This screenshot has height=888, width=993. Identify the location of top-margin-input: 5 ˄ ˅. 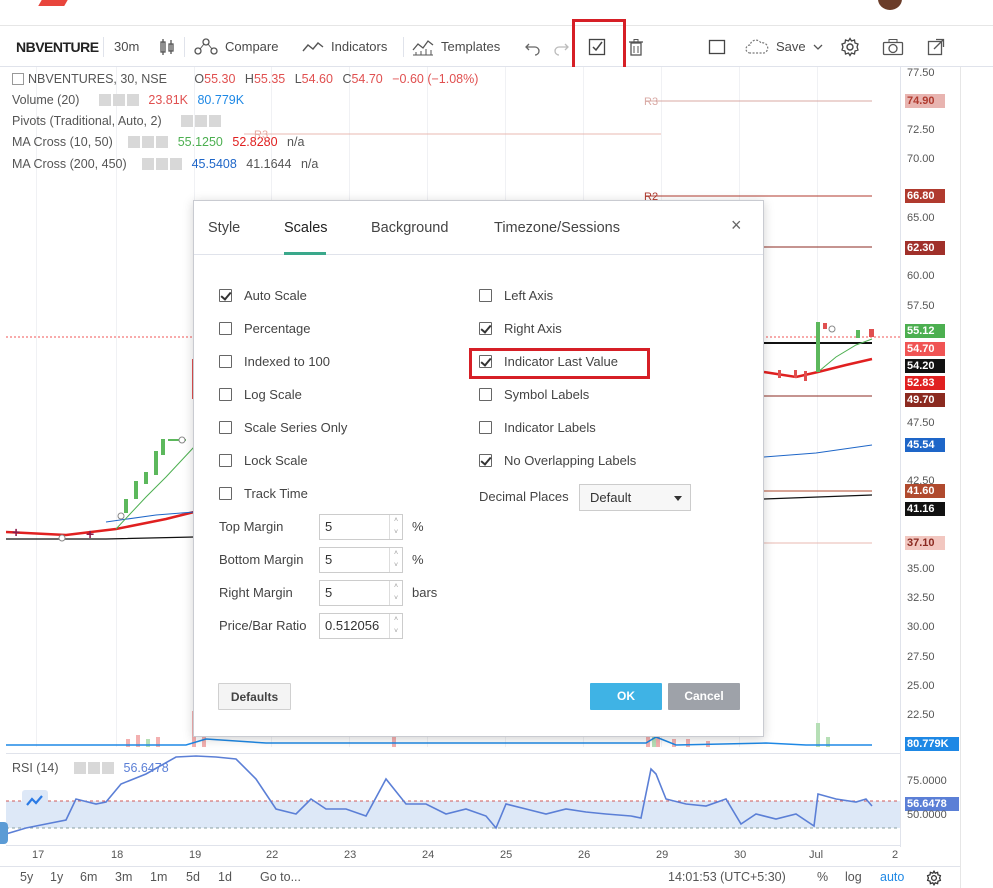
(361, 527).